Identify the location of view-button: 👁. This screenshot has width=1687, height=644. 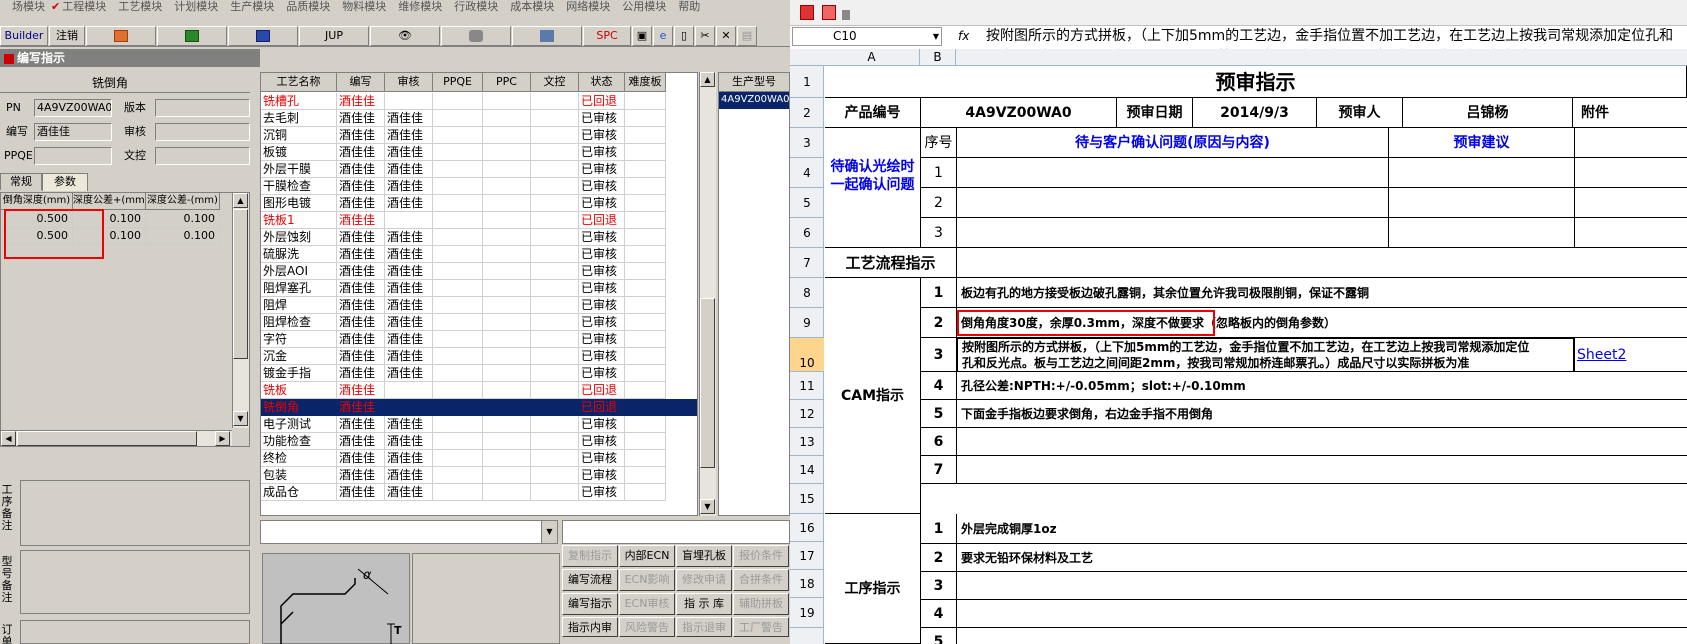
(405, 36).